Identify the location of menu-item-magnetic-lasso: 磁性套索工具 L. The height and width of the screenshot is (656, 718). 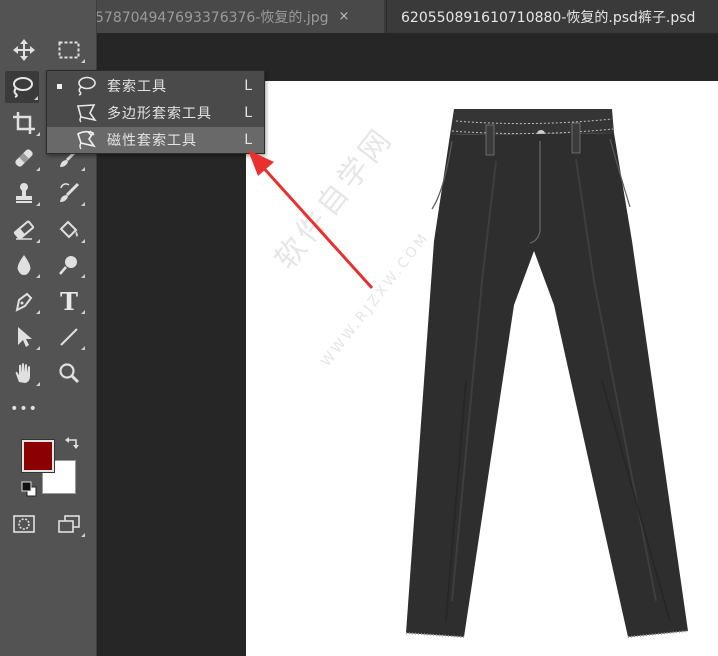
(155, 140).